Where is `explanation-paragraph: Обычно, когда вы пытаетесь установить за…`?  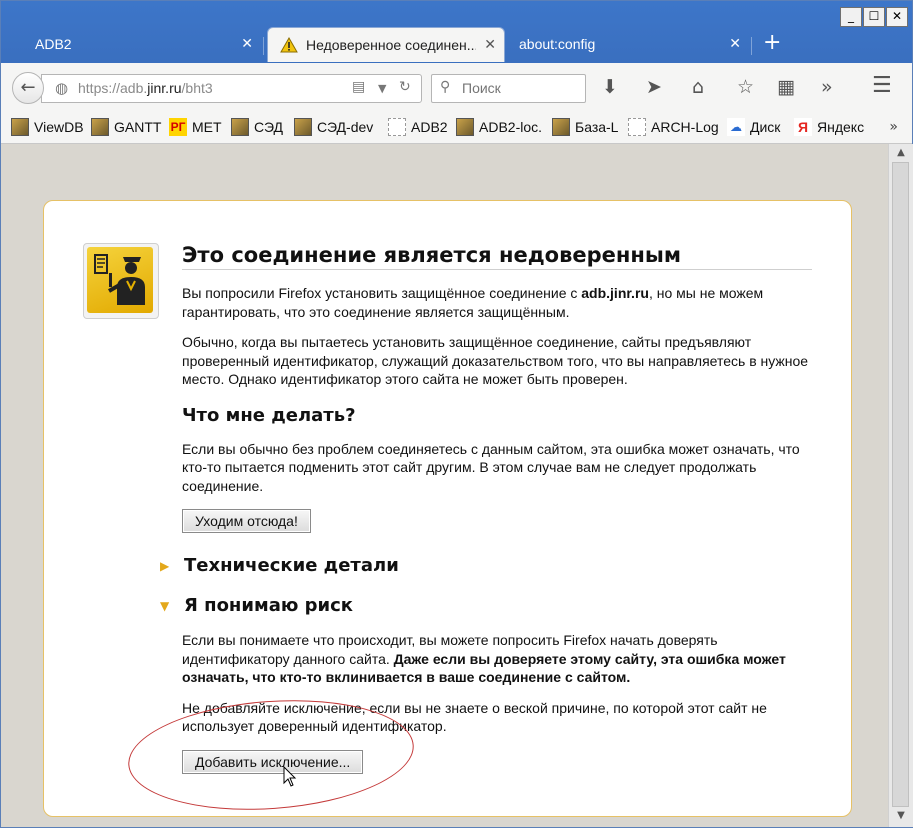 explanation-paragraph: Обычно, когда вы пытаетесь установить за… is located at coordinates (495, 360).